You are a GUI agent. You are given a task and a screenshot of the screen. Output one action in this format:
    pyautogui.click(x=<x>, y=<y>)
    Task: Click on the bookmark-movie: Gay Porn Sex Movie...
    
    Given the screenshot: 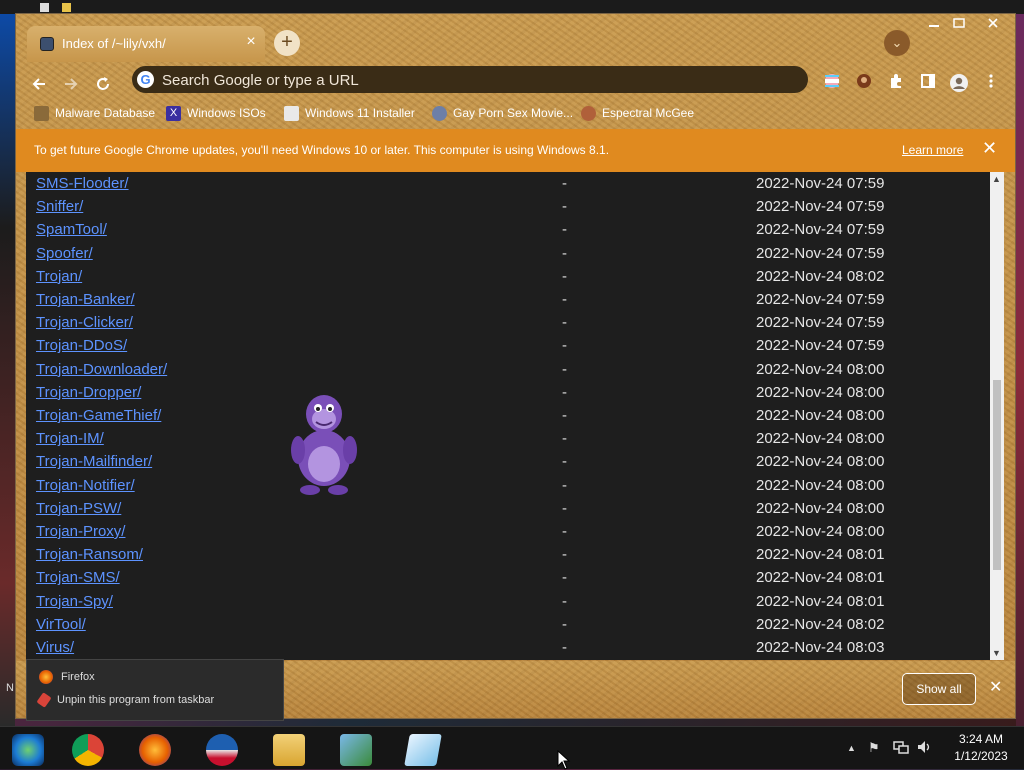 What is the action you would take?
    pyautogui.click(x=502, y=113)
    